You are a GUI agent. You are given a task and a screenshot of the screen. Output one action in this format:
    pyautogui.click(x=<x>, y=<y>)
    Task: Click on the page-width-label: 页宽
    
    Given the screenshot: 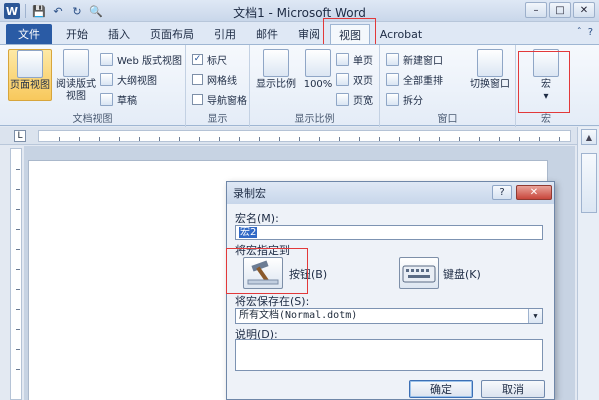 What is the action you would take?
    pyautogui.click(x=363, y=101)
    